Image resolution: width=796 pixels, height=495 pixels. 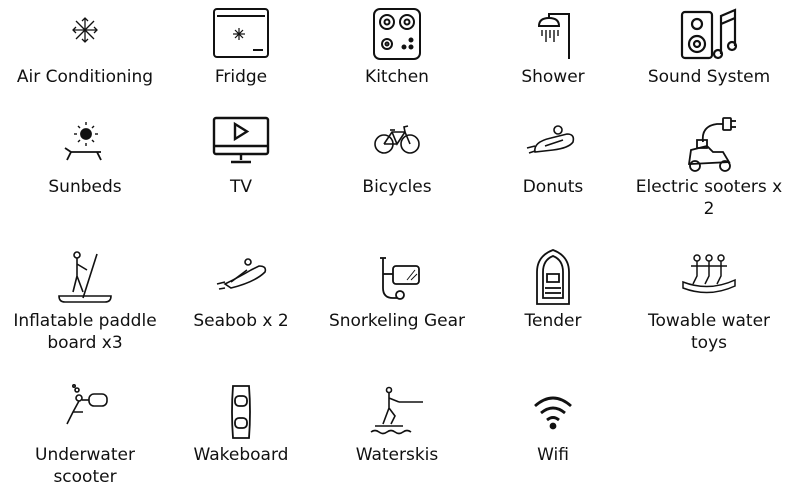 I want to click on amenity-donuts: Donuts, so click(x=553, y=156).